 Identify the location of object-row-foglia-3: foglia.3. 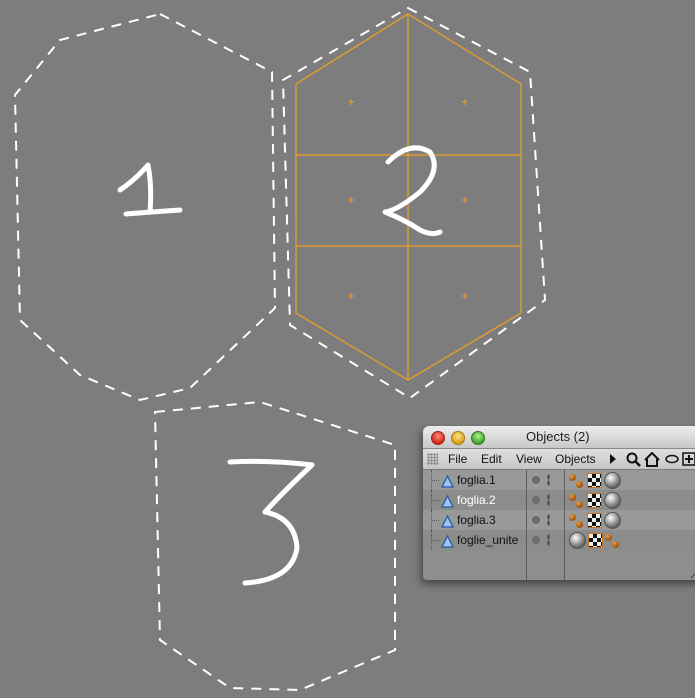
(559, 520).